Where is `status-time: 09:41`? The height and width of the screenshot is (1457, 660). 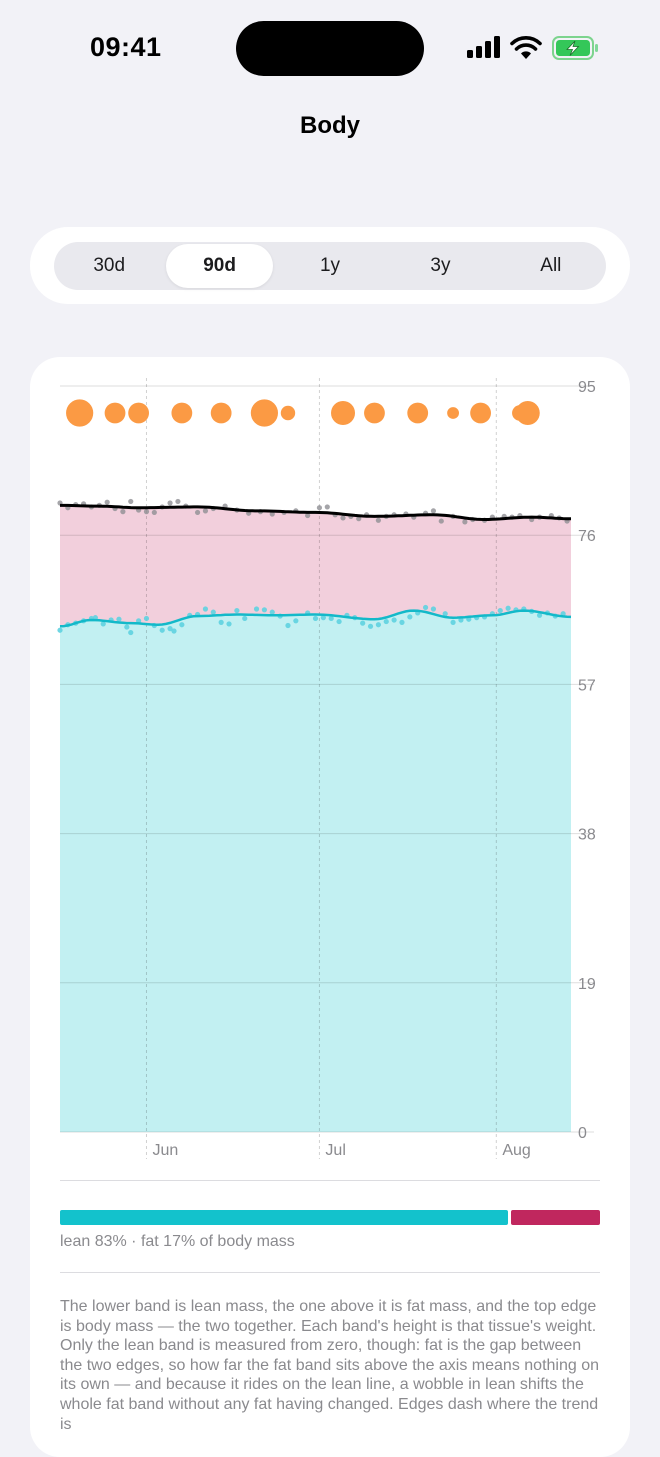 status-time: 09:41 is located at coordinates (126, 47).